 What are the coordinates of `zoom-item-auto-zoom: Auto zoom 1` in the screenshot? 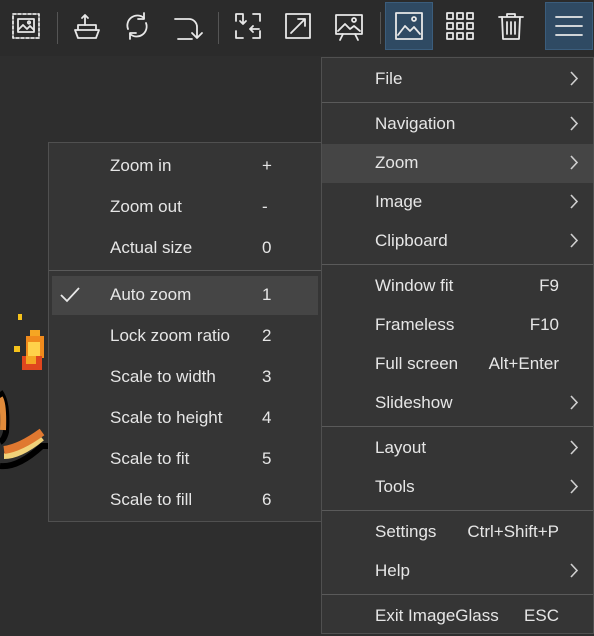 It's located at (185, 295).